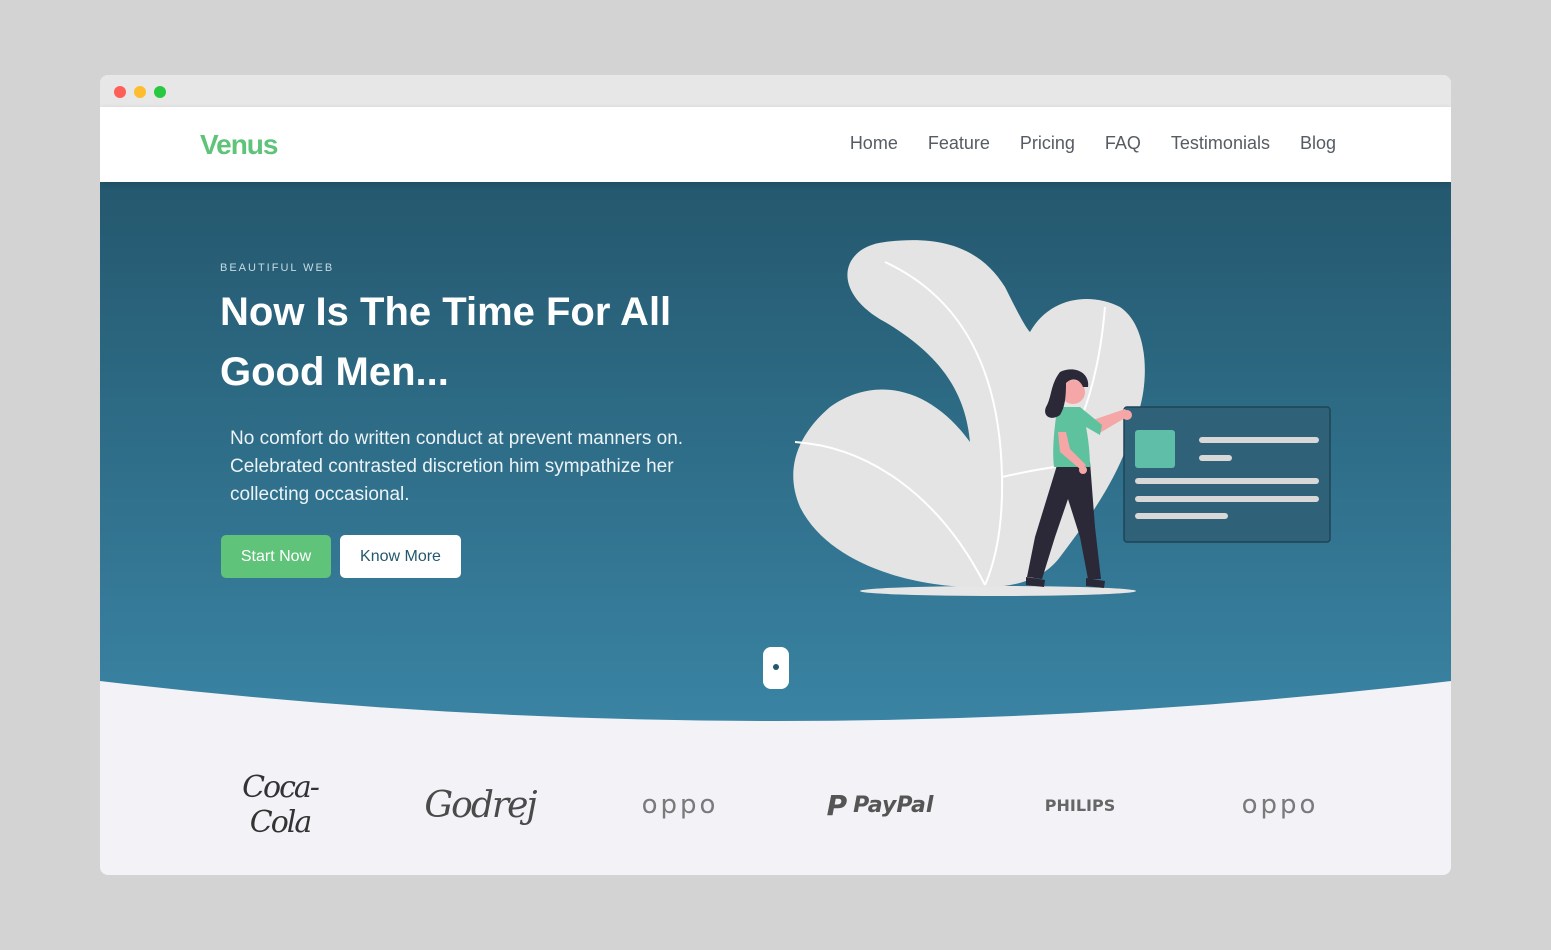  What do you see at coordinates (281, 805) in the screenshot?
I see `brand-logo-coca-cola: Coca-Cola` at bounding box center [281, 805].